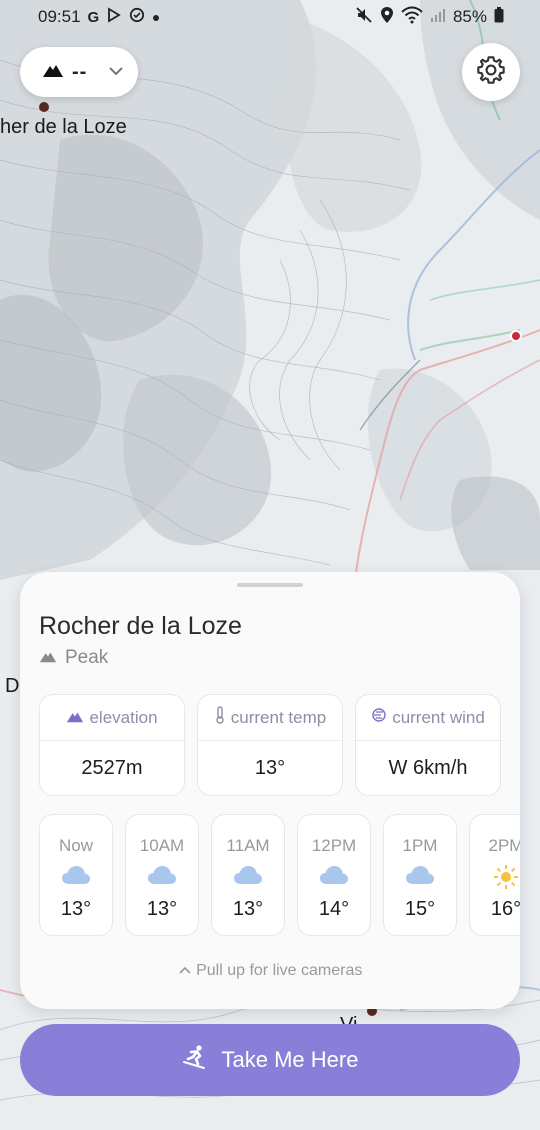 The height and width of the screenshot is (1130, 540). What do you see at coordinates (48, 658) in the screenshot?
I see `peak-icon` at bounding box center [48, 658].